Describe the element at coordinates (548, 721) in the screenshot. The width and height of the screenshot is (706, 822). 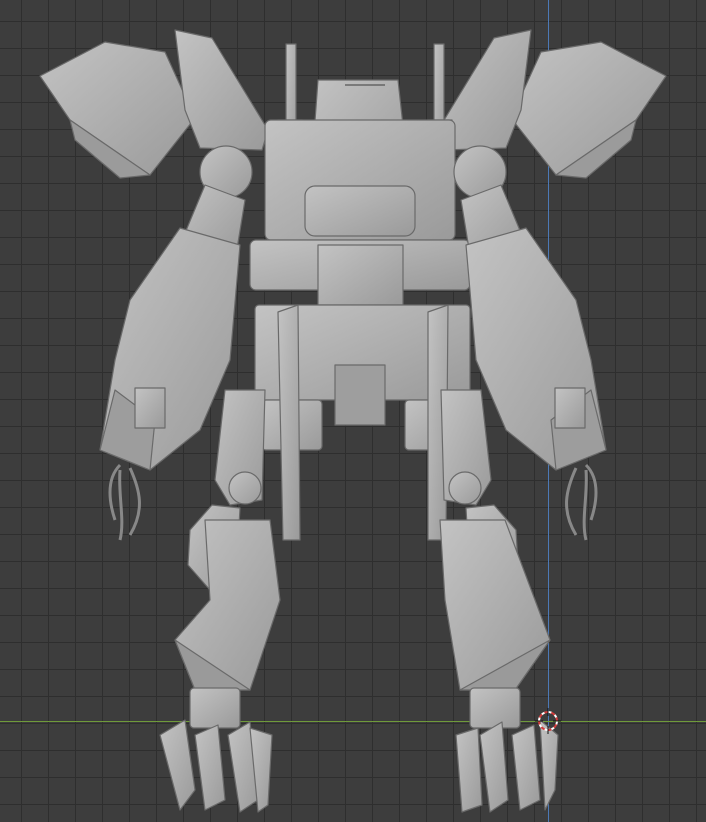
I see `3d-cursor-icon` at that location.